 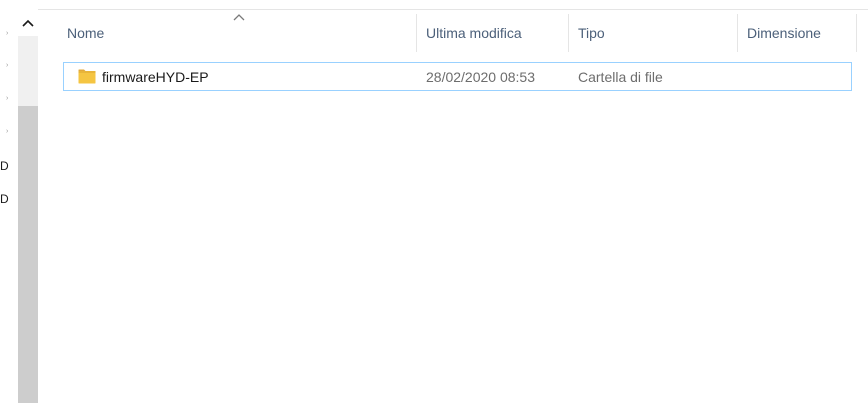 I want to click on column-header-row: Nome Ultima modifica Tipo Dimensione, so click(x=453, y=31).